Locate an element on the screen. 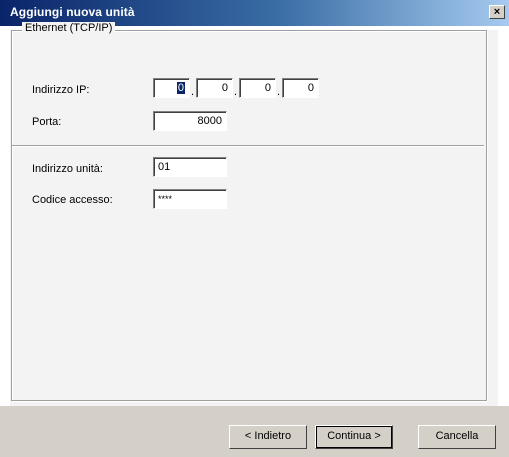 Image resolution: width=509 pixels, height=457 pixels. unit-address-label: Indirizzo unità: is located at coordinates (67, 169).